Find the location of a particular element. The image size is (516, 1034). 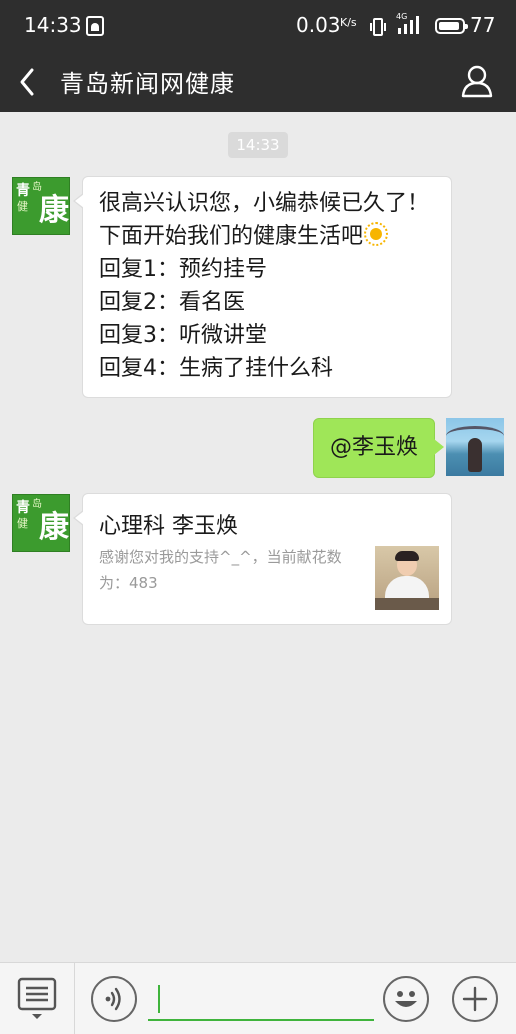

doctor-card-title: 心理科 李玉焕 is located at coordinates (168, 526).